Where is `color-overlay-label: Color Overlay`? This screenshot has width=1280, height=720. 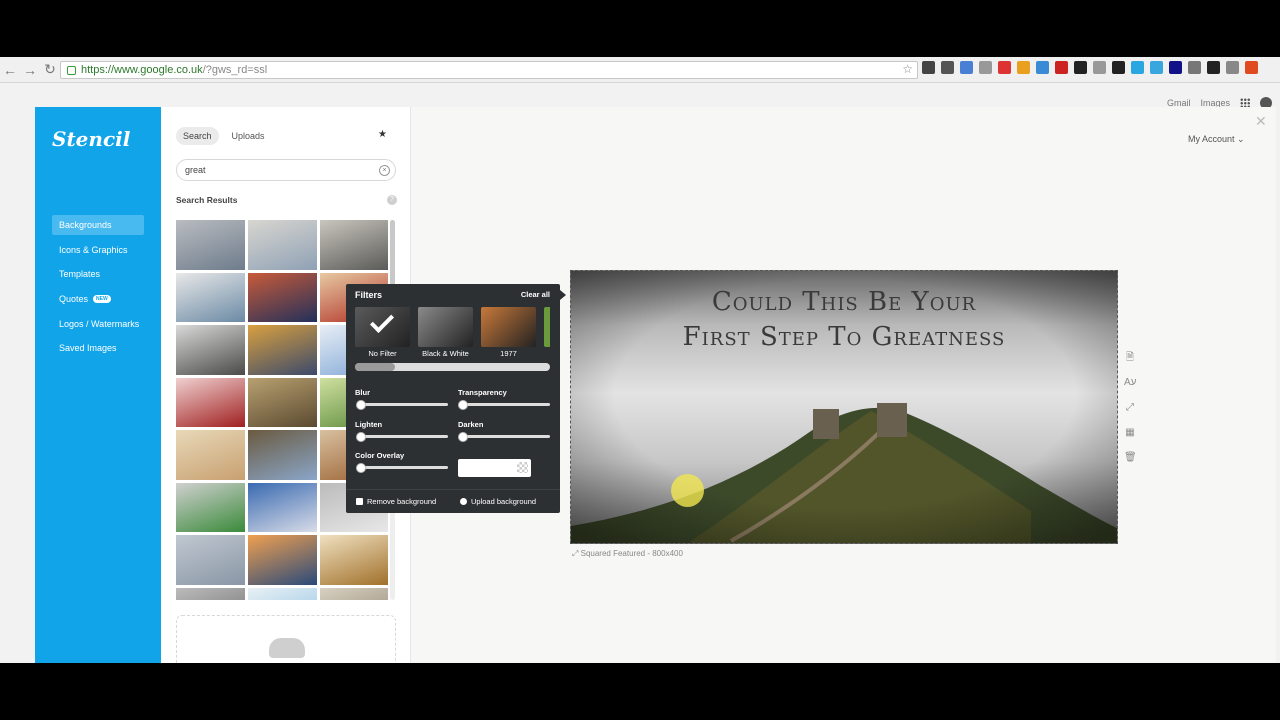 color-overlay-label: Color Overlay is located at coordinates (380, 455).